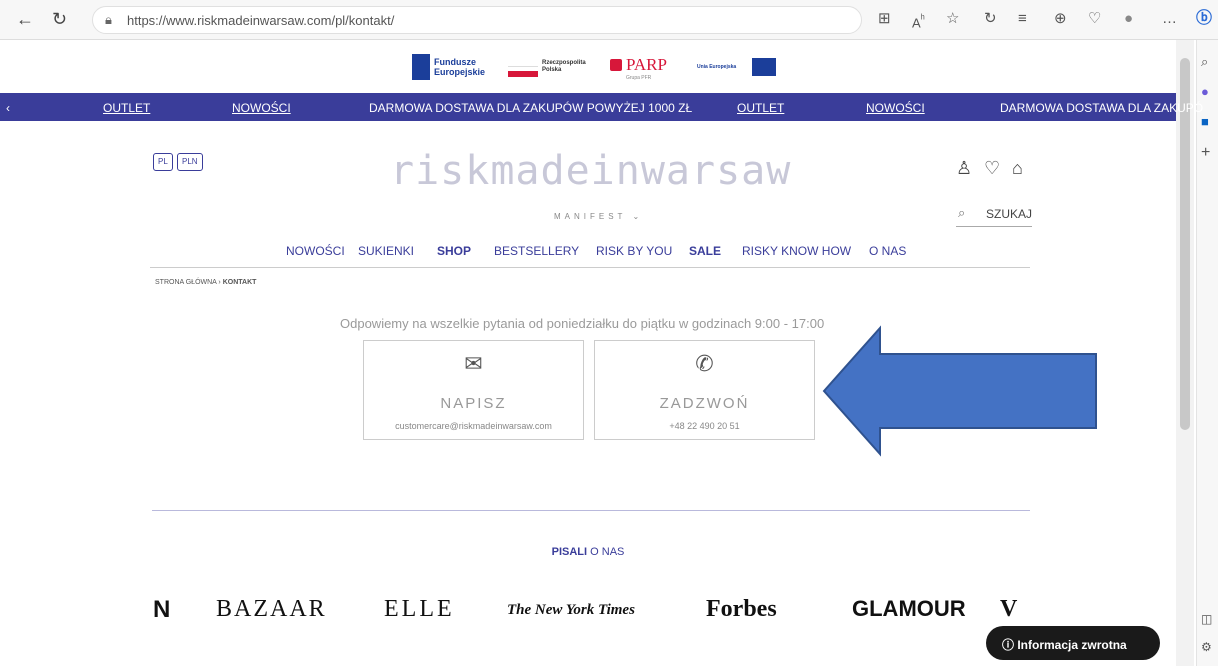 The height and width of the screenshot is (666, 1218). Describe the element at coordinates (704, 426) in the screenshot. I see `phone-number: +48 22 490 20 51` at that location.